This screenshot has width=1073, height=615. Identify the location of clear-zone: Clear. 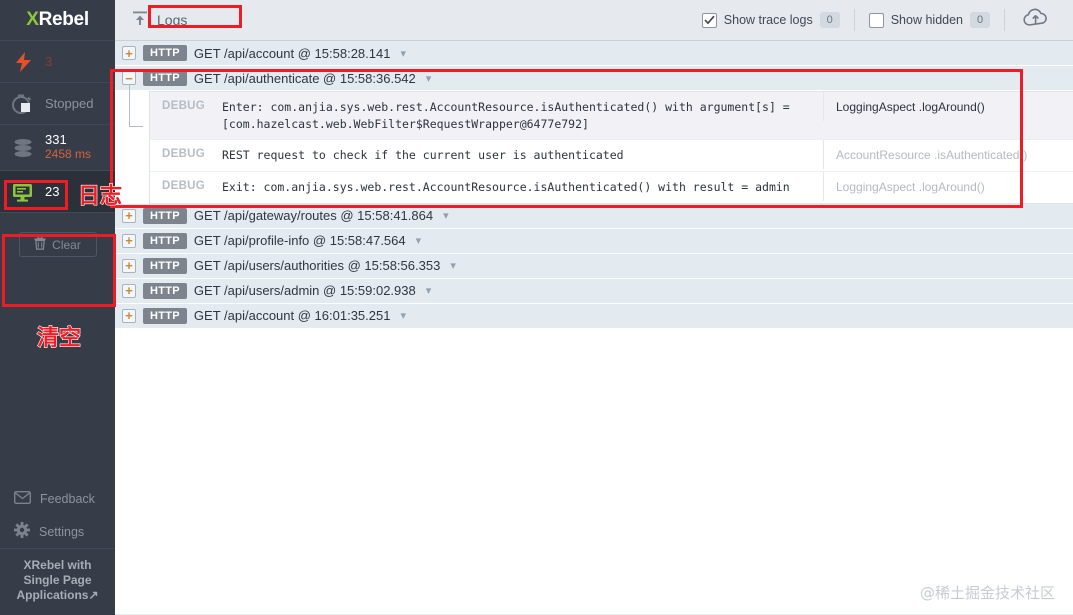
(57, 244).